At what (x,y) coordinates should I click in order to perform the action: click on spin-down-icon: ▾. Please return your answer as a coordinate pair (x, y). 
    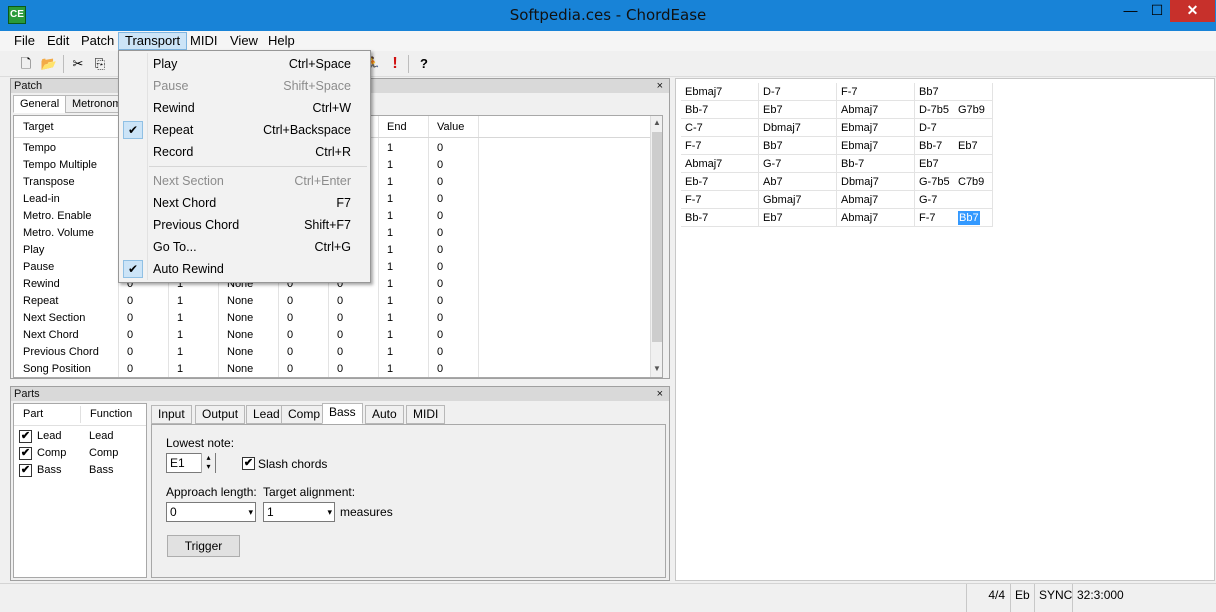
    Looking at the image, I should click on (208, 466).